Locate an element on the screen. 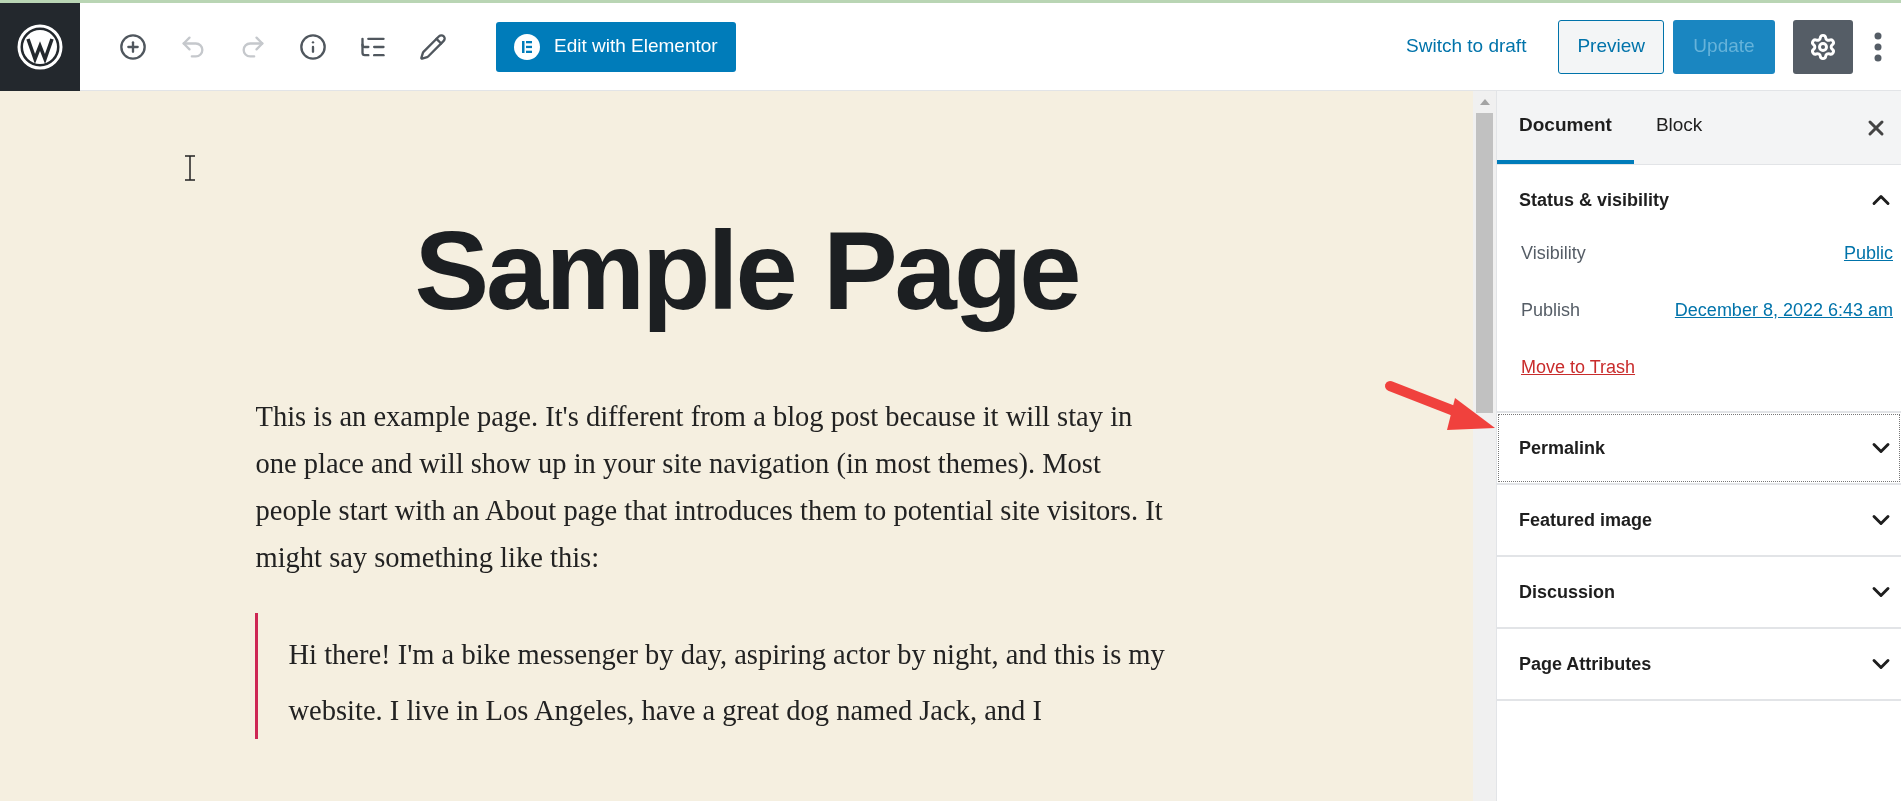 This screenshot has height=801, width=1901. switch-to-draft-link: Switch to draft is located at coordinates (1466, 46).